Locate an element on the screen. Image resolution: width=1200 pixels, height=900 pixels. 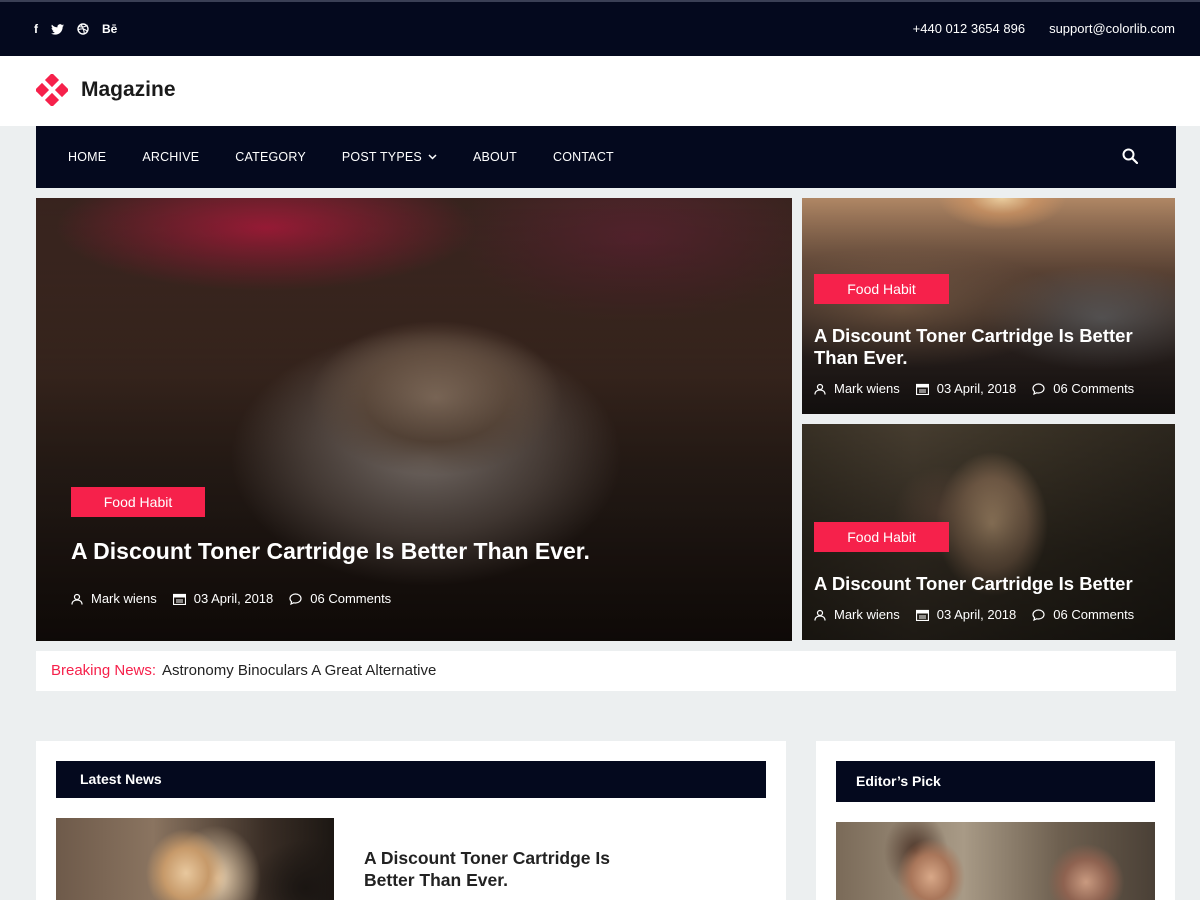
nav-item-home: HOME is located at coordinates (87, 157).